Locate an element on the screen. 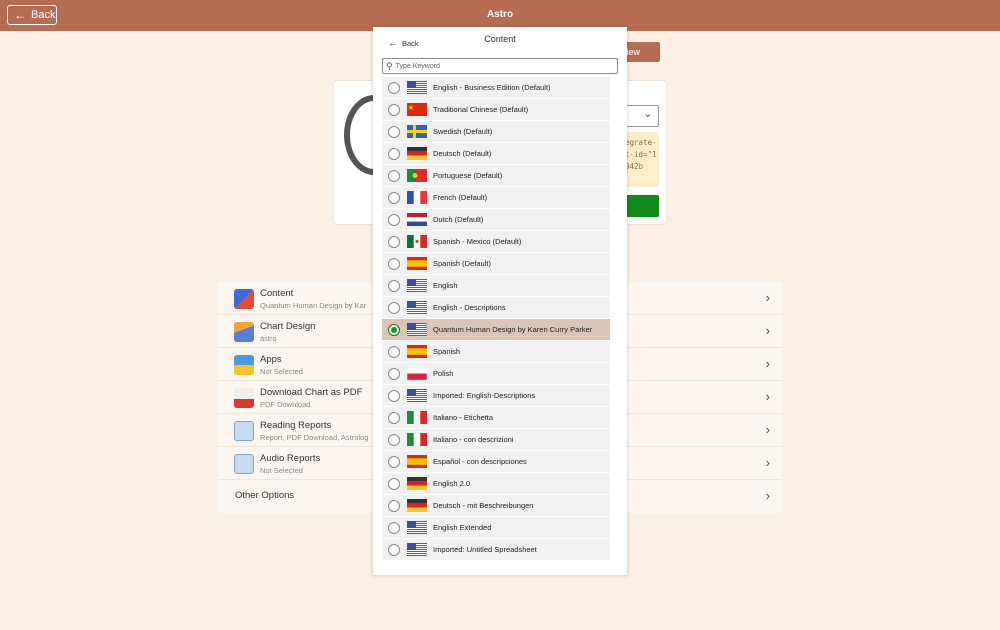 This screenshot has height=630, width=1000. setting-title: Audio Reports is located at coordinates (290, 458).